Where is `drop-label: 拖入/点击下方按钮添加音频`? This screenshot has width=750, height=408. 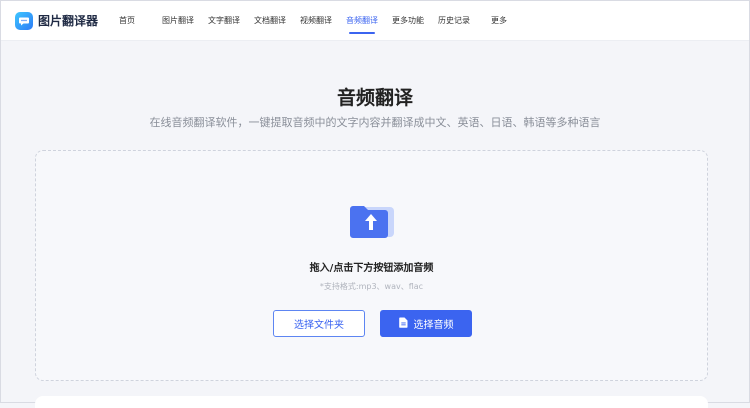 drop-label: 拖入/点击下方按钮添加音频 is located at coordinates (371, 268).